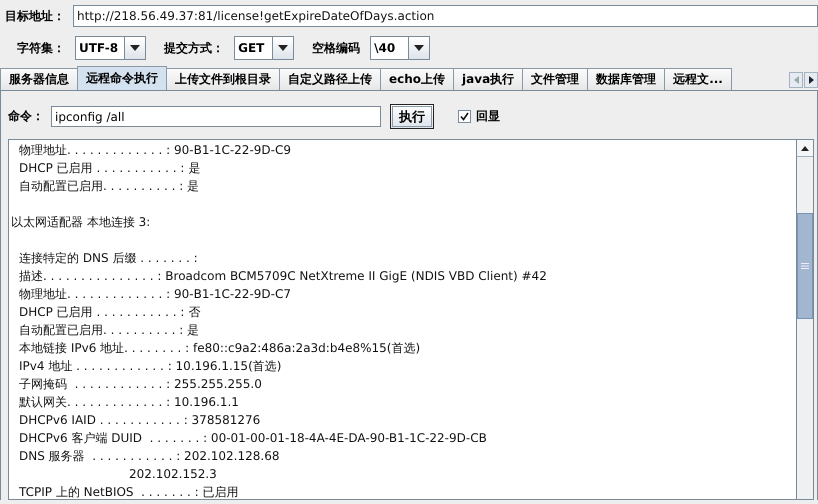 The width and height of the screenshot is (818, 504). I want to click on scroll-up-button, so click(805, 148).